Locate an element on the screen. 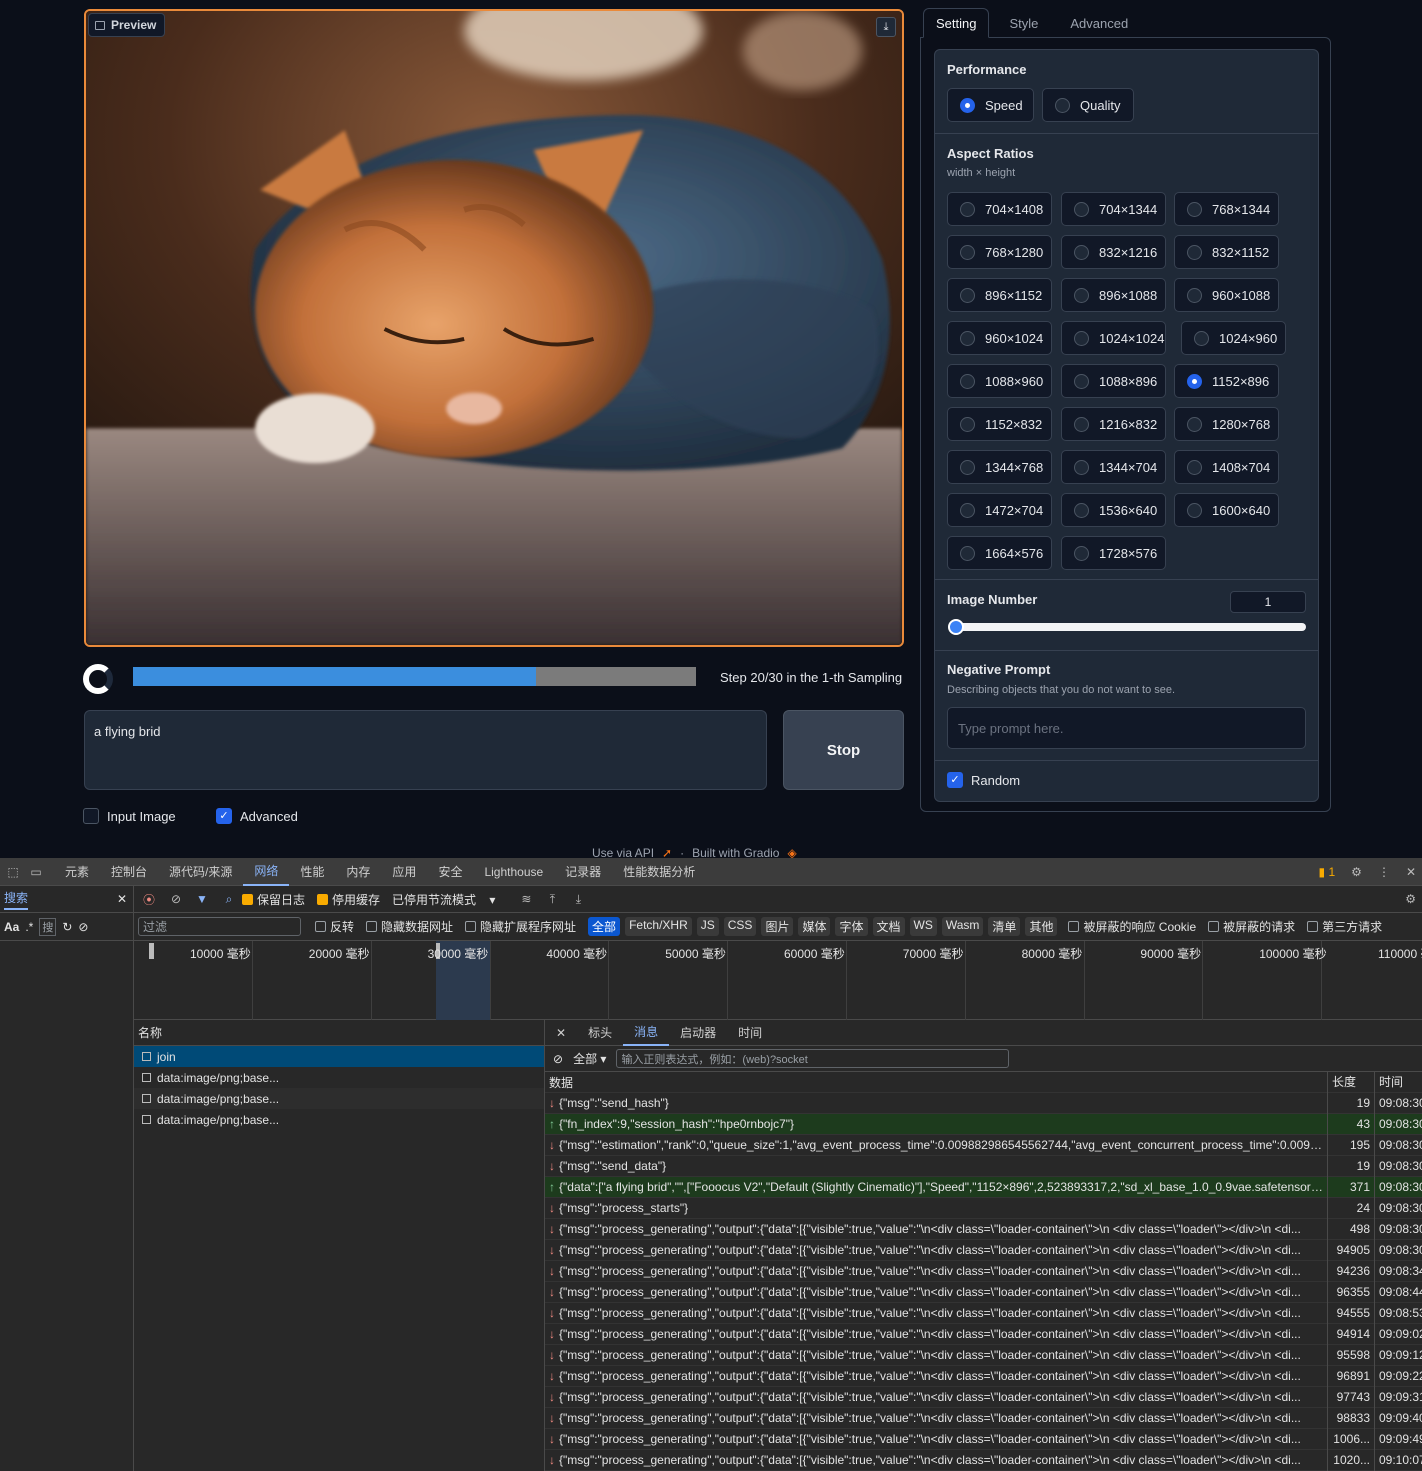  type-filter-pill: 字体 is located at coordinates (851, 926).